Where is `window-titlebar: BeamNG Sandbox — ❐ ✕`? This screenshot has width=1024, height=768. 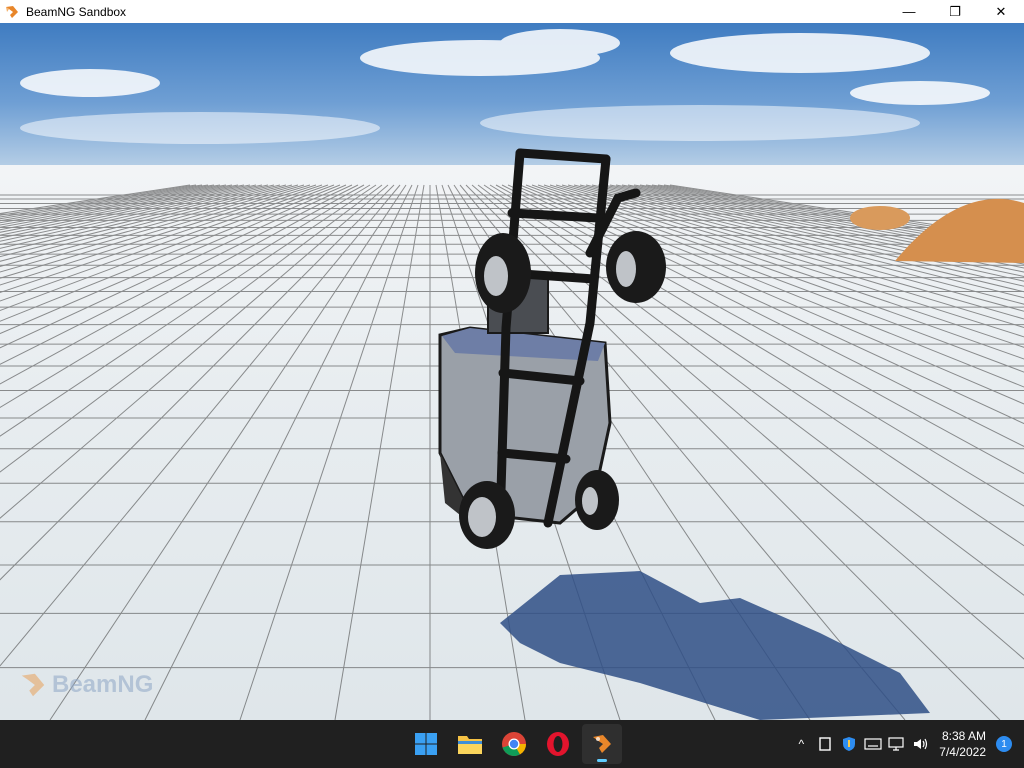
window-titlebar: BeamNG Sandbox — ❐ ✕ is located at coordinates (512, 11).